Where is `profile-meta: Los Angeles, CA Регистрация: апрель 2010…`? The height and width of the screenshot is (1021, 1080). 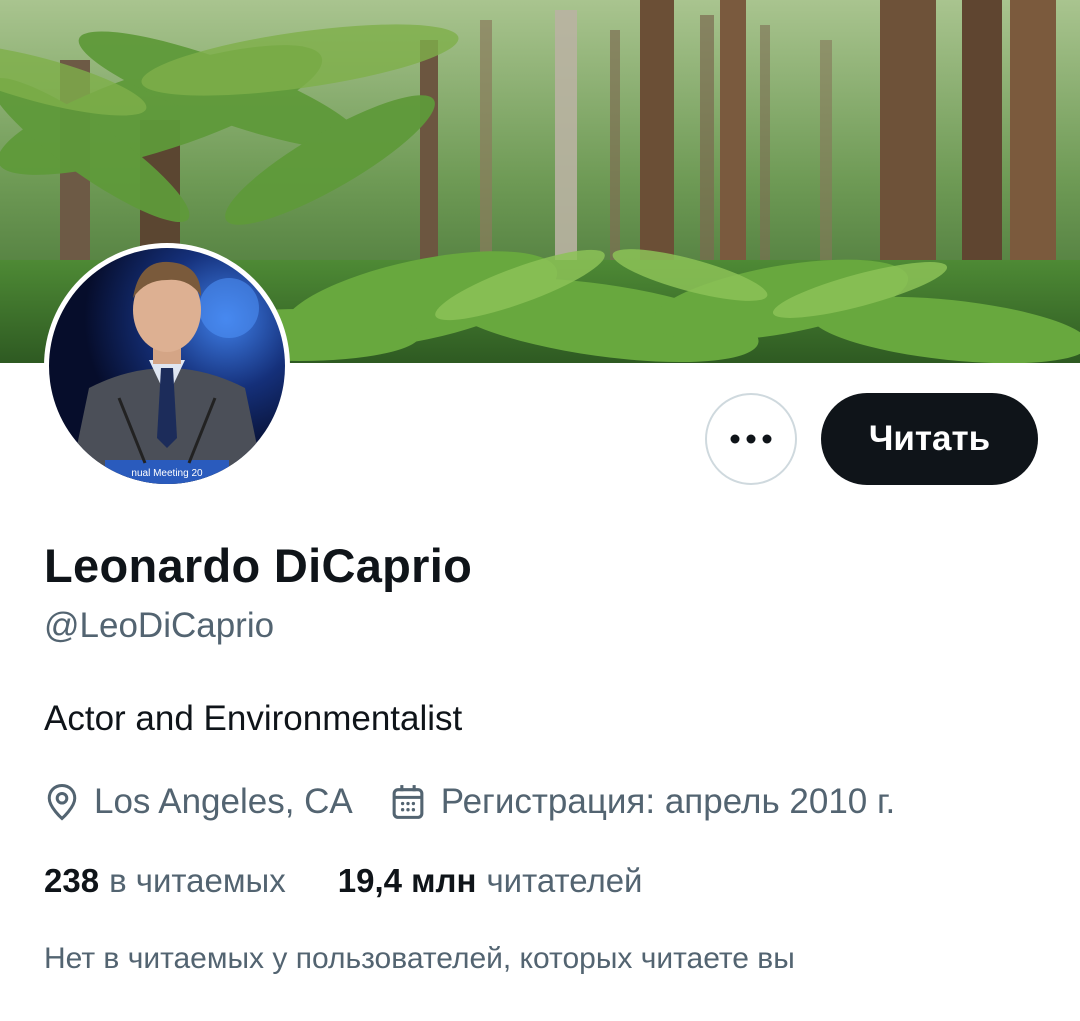 profile-meta: Los Angeles, CA Регистрация: апрель 2010… is located at coordinates (469, 802).